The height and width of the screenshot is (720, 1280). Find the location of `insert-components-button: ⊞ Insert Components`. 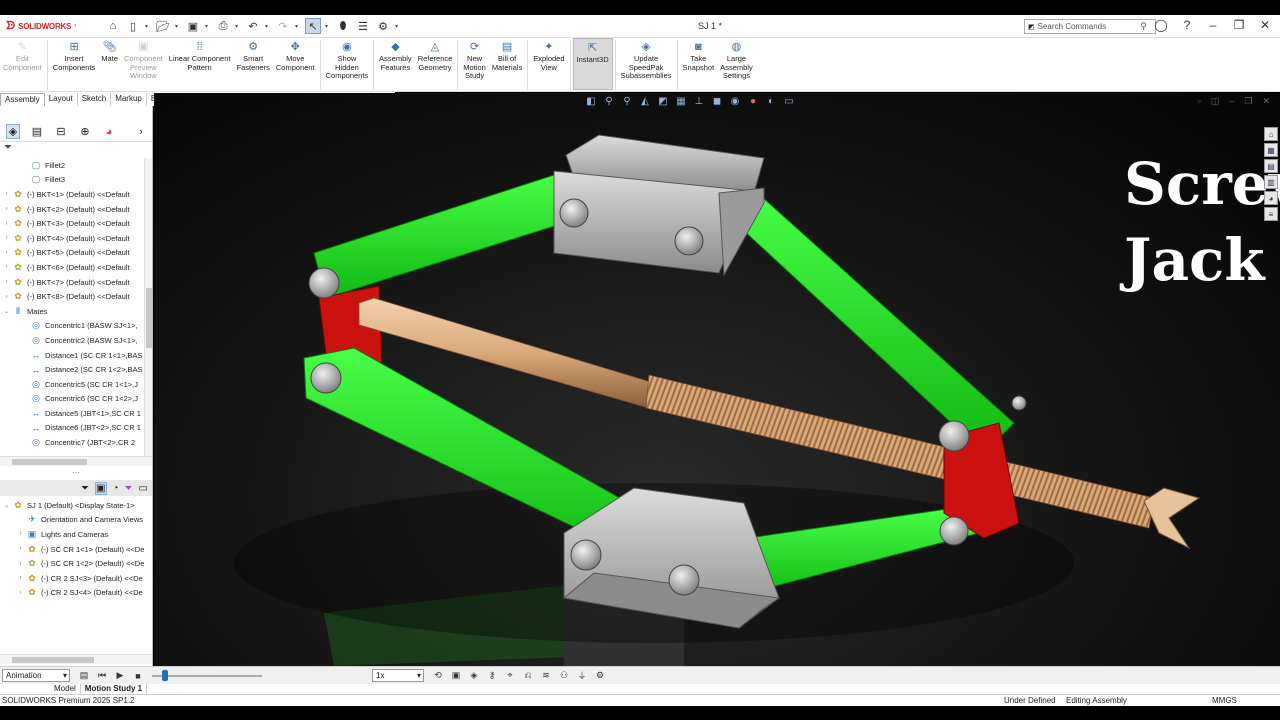

insert-components-button: ⊞ Insert Components is located at coordinates (74, 55).